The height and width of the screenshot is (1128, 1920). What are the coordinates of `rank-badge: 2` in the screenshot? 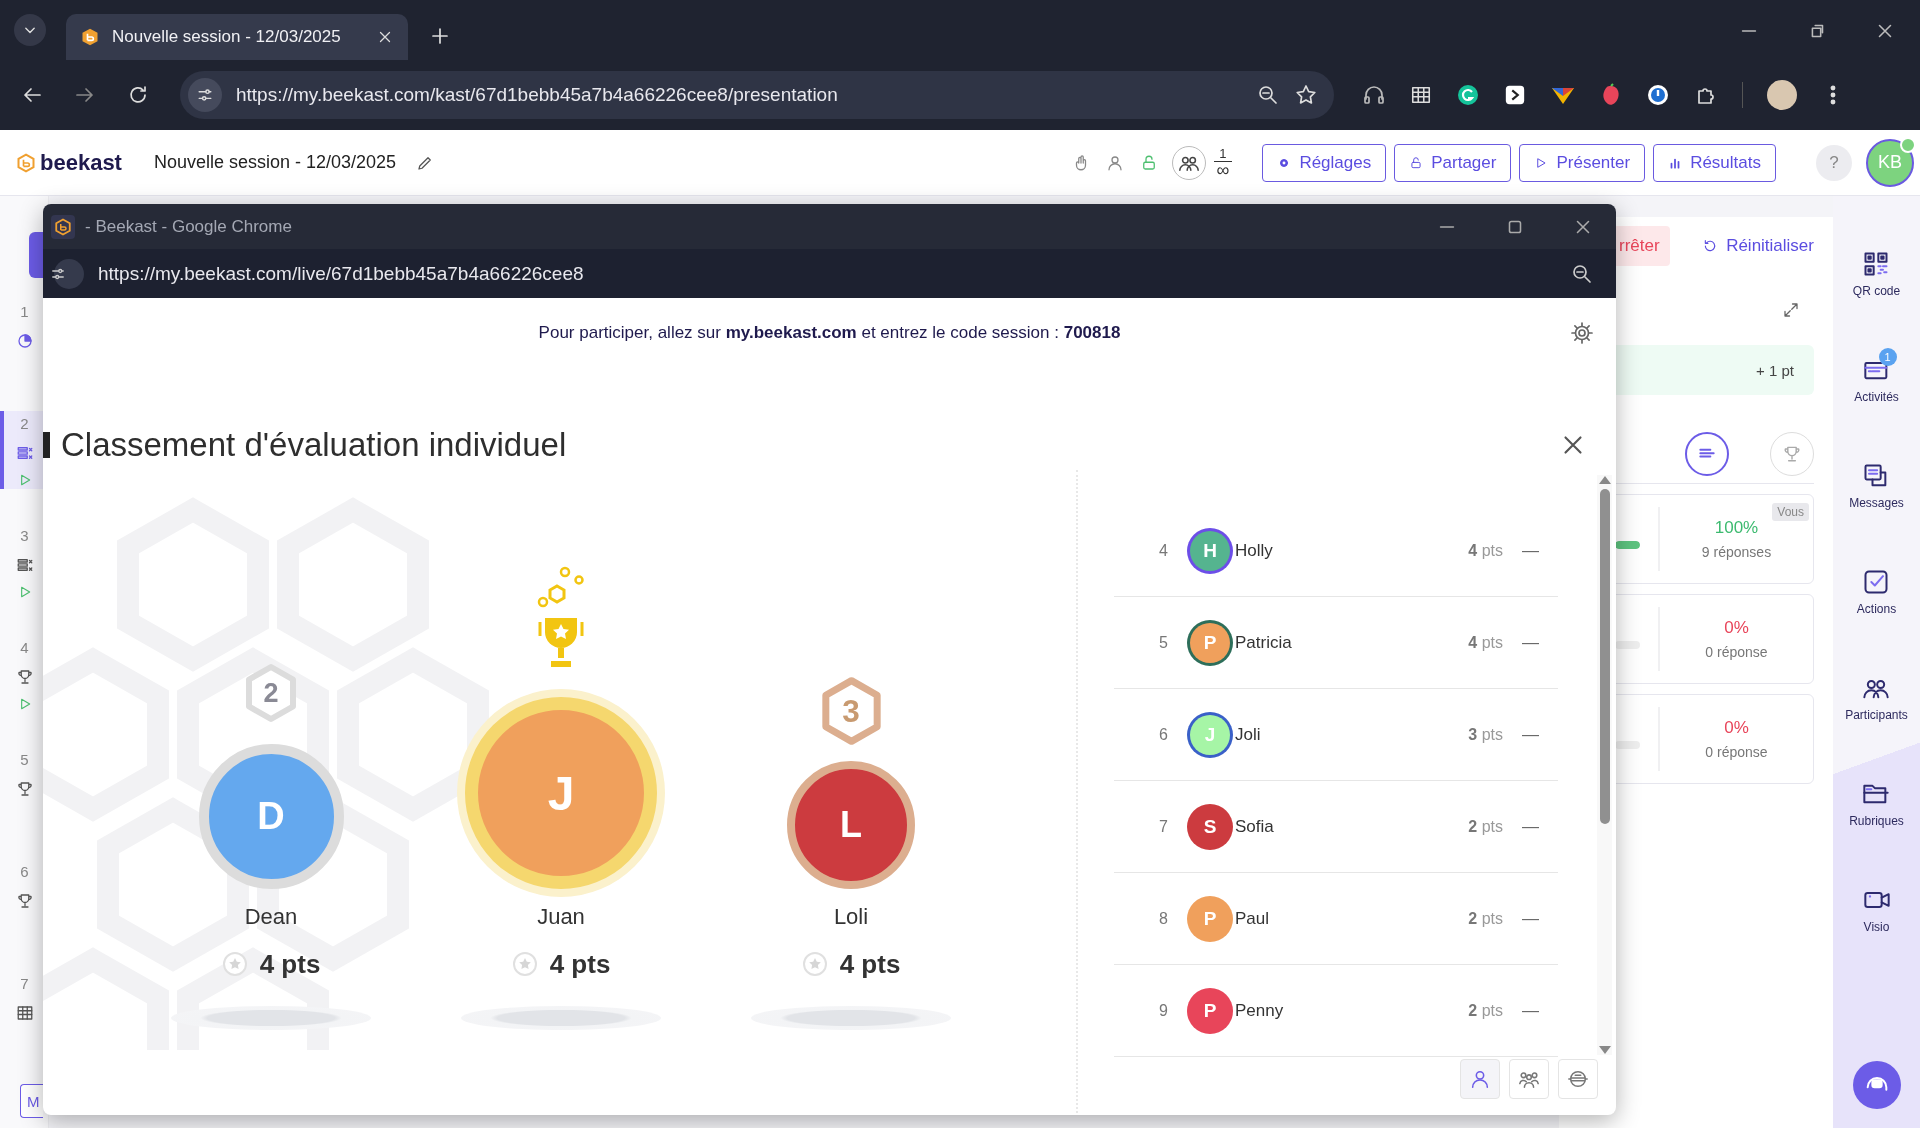 It's located at (271, 693).